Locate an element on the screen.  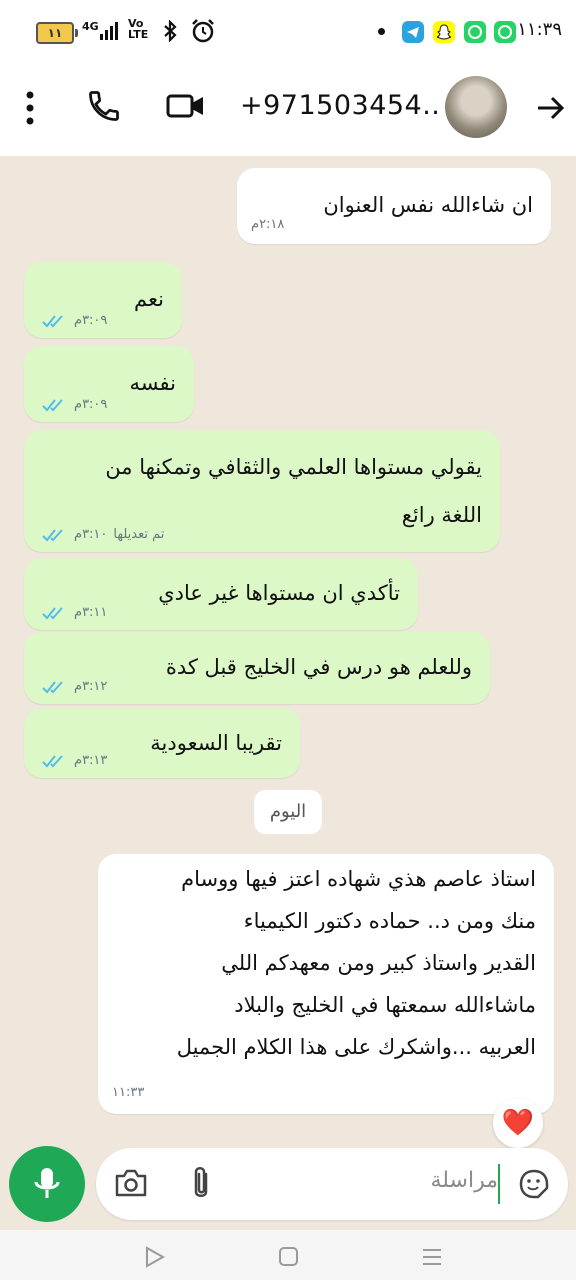
more-vert-icon is located at coordinates (30, 108).